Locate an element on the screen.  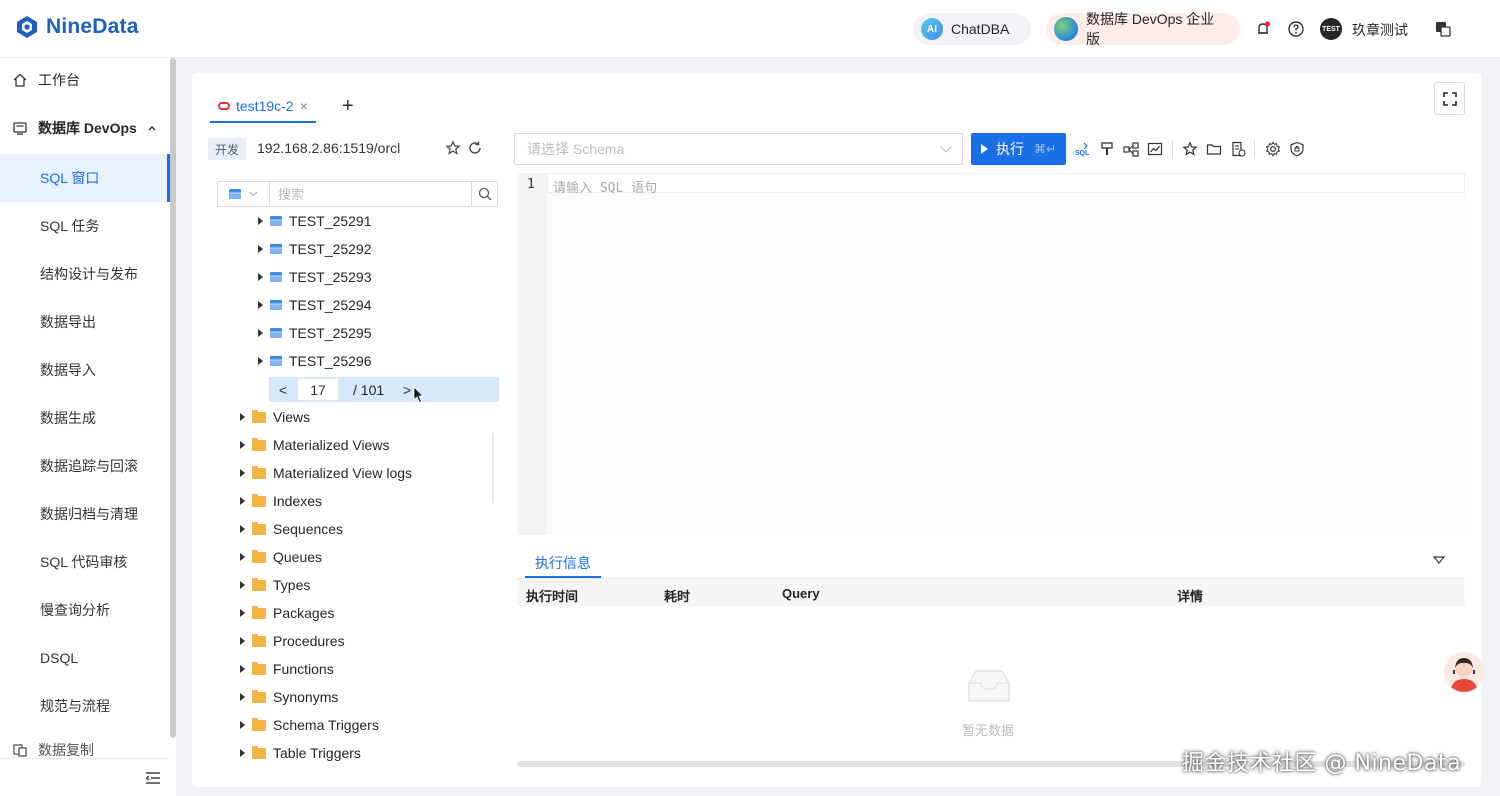
sidebar-item-slow-query: 慢查询分析 is located at coordinates (85, 610).